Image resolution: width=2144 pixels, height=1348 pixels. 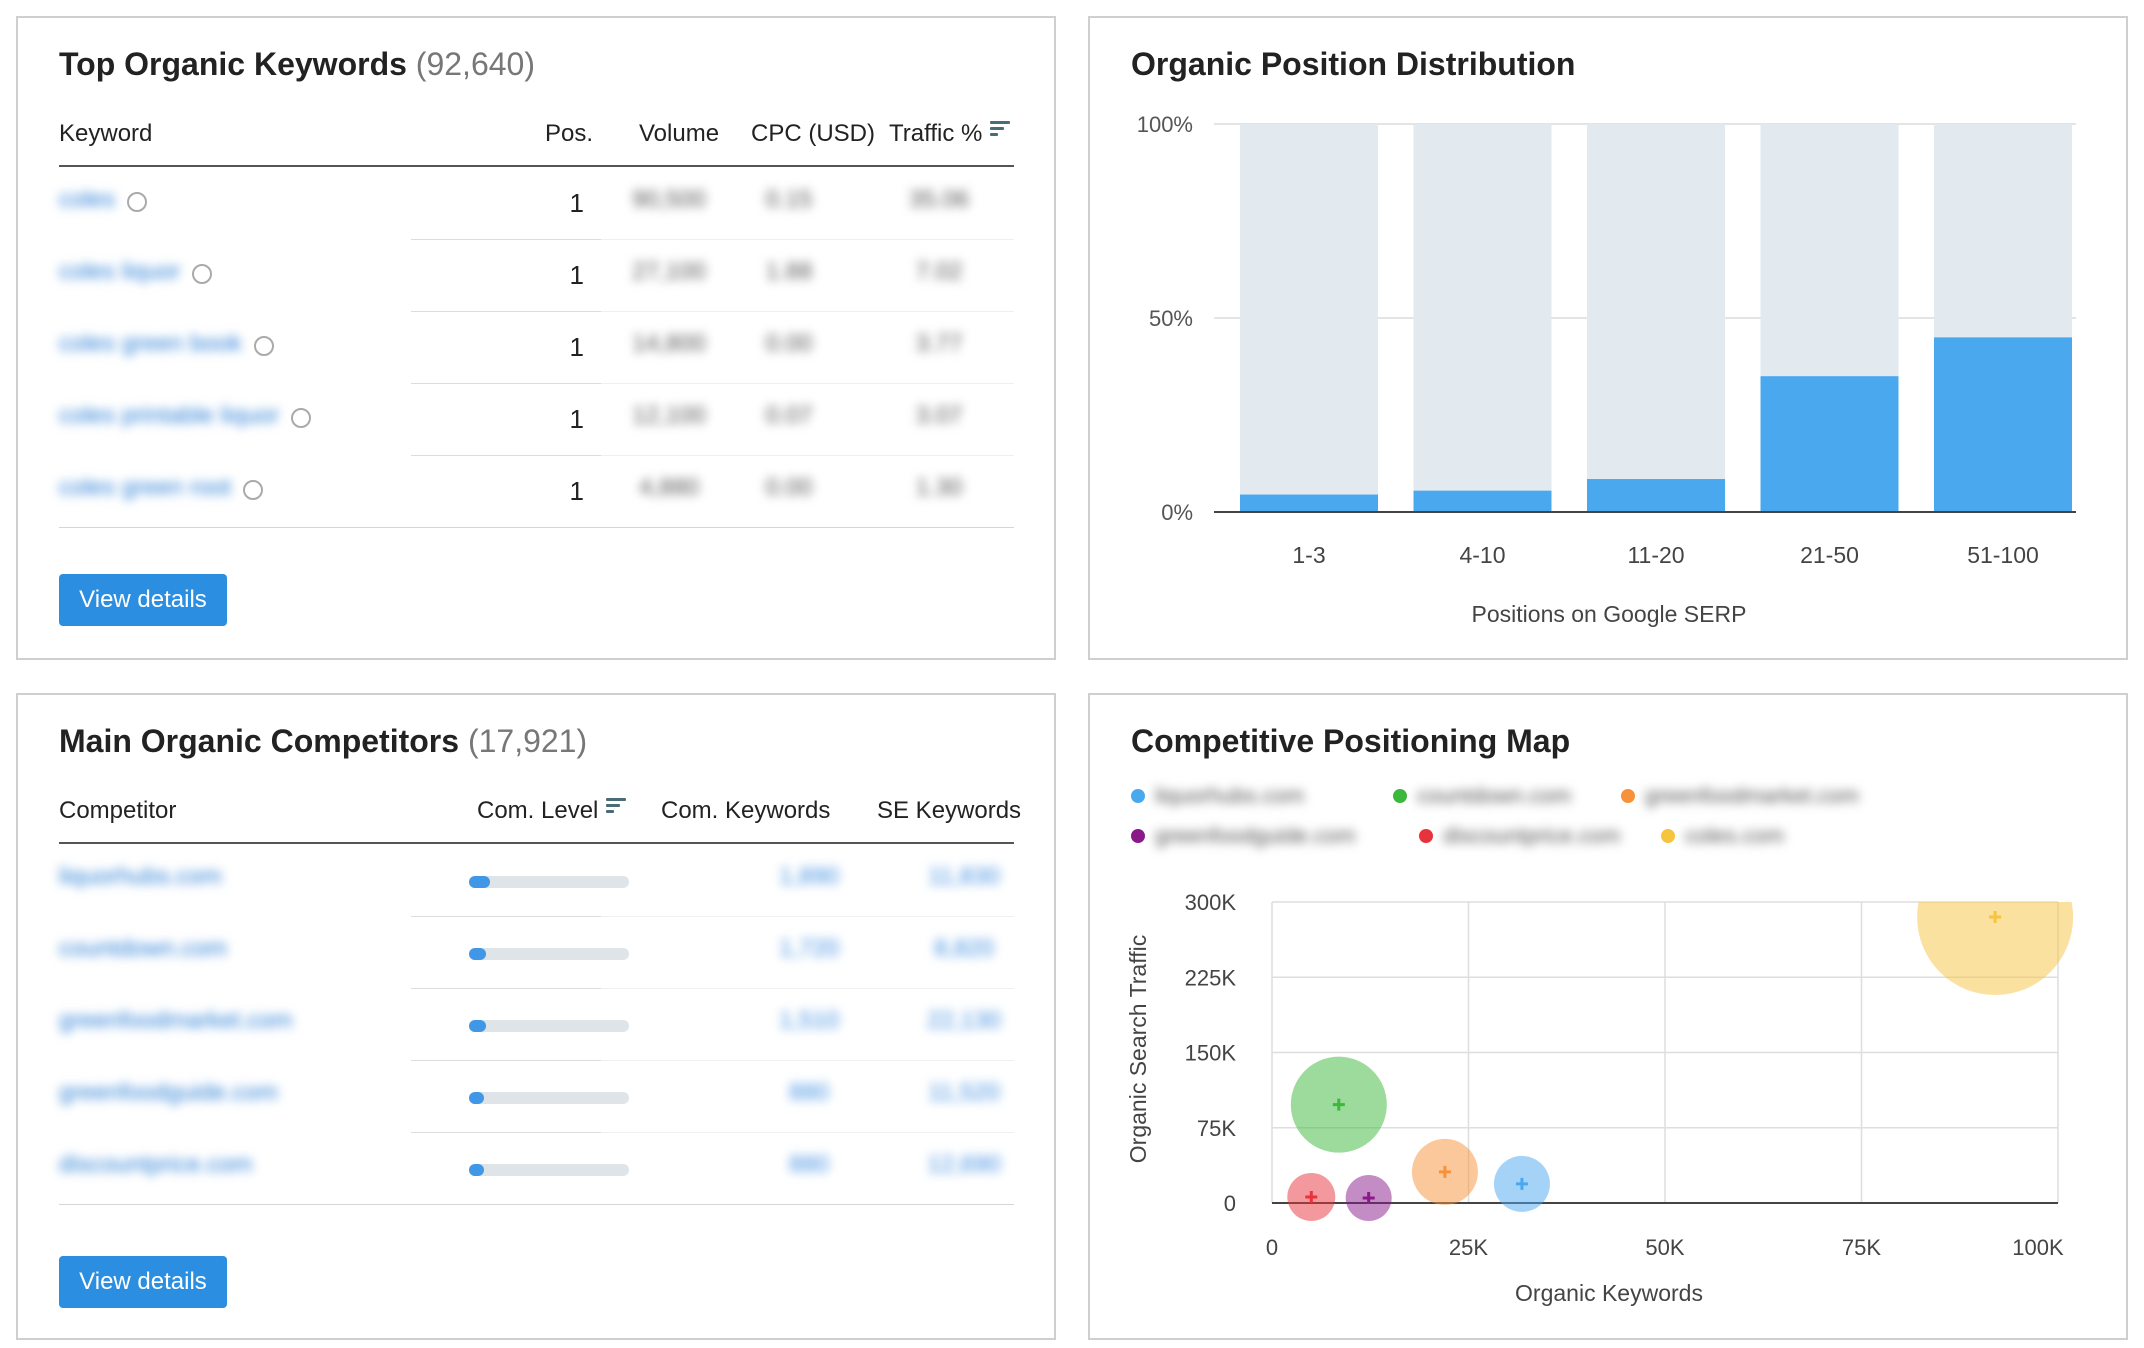 What do you see at coordinates (809, 1021) in the screenshot?
I see `com-keywords-link: 1,510` at bounding box center [809, 1021].